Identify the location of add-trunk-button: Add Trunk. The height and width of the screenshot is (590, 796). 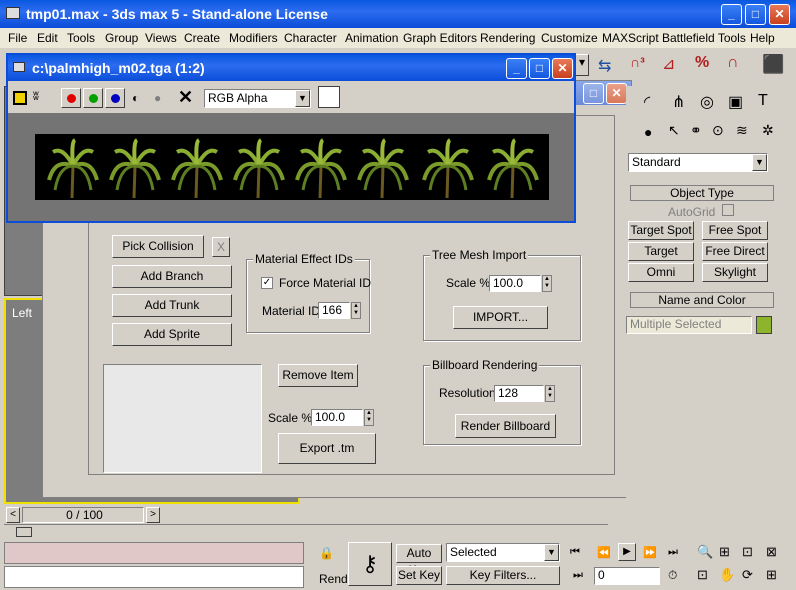
(172, 305).